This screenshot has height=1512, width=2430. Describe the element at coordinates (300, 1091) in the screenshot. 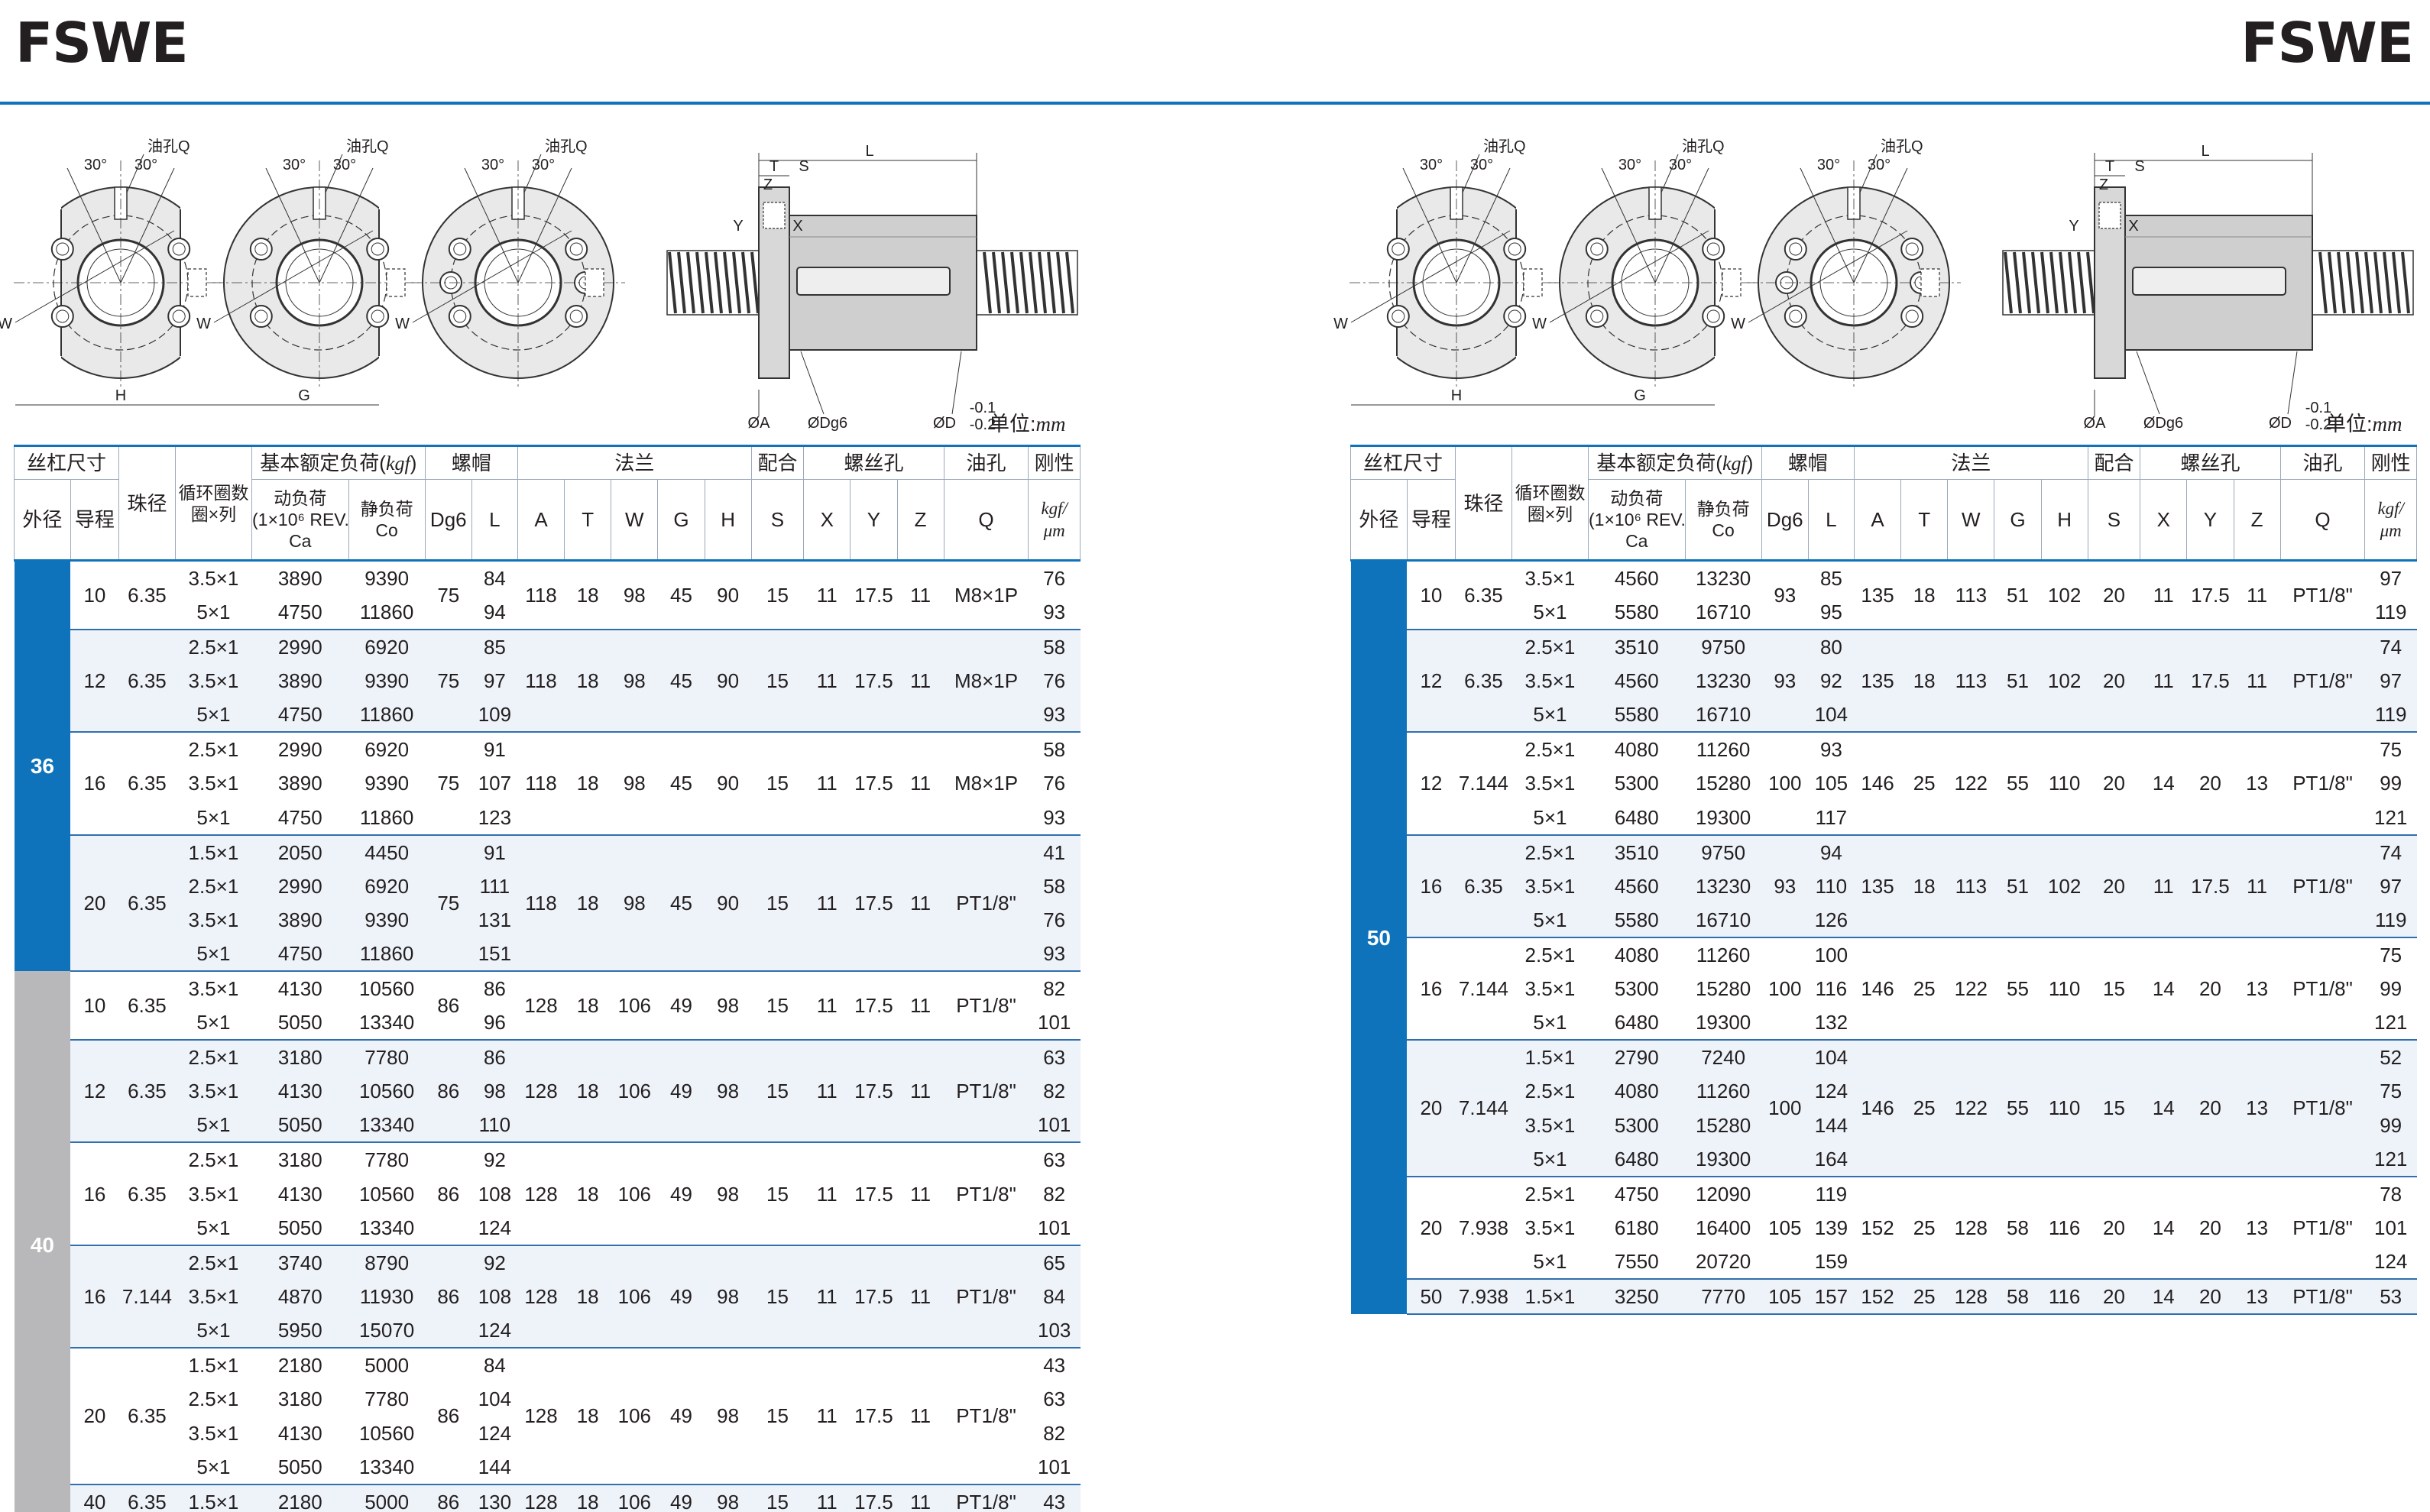

I see `cell-dynamic-load: 4130` at that location.